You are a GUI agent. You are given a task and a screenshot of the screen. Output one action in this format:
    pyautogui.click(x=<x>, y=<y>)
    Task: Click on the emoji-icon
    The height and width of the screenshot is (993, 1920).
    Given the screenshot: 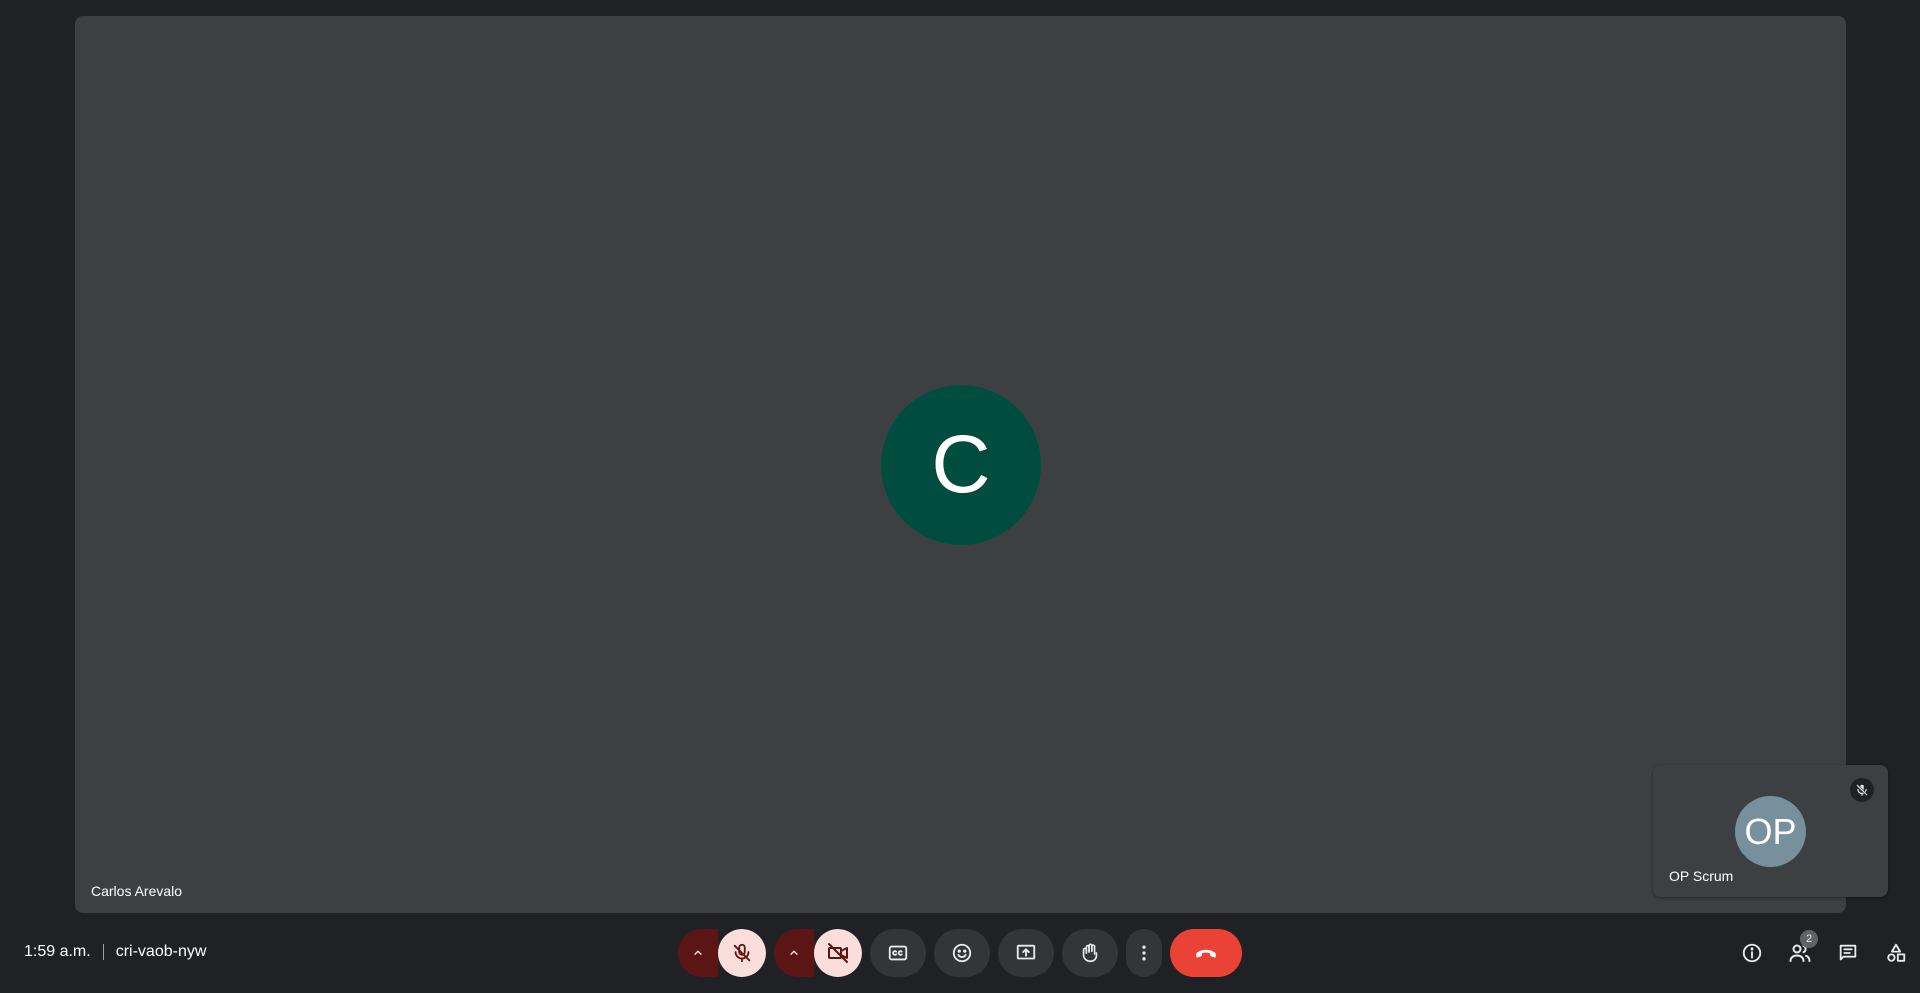 What is the action you would take?
    pyautogui.click(x=962, y=953)
    